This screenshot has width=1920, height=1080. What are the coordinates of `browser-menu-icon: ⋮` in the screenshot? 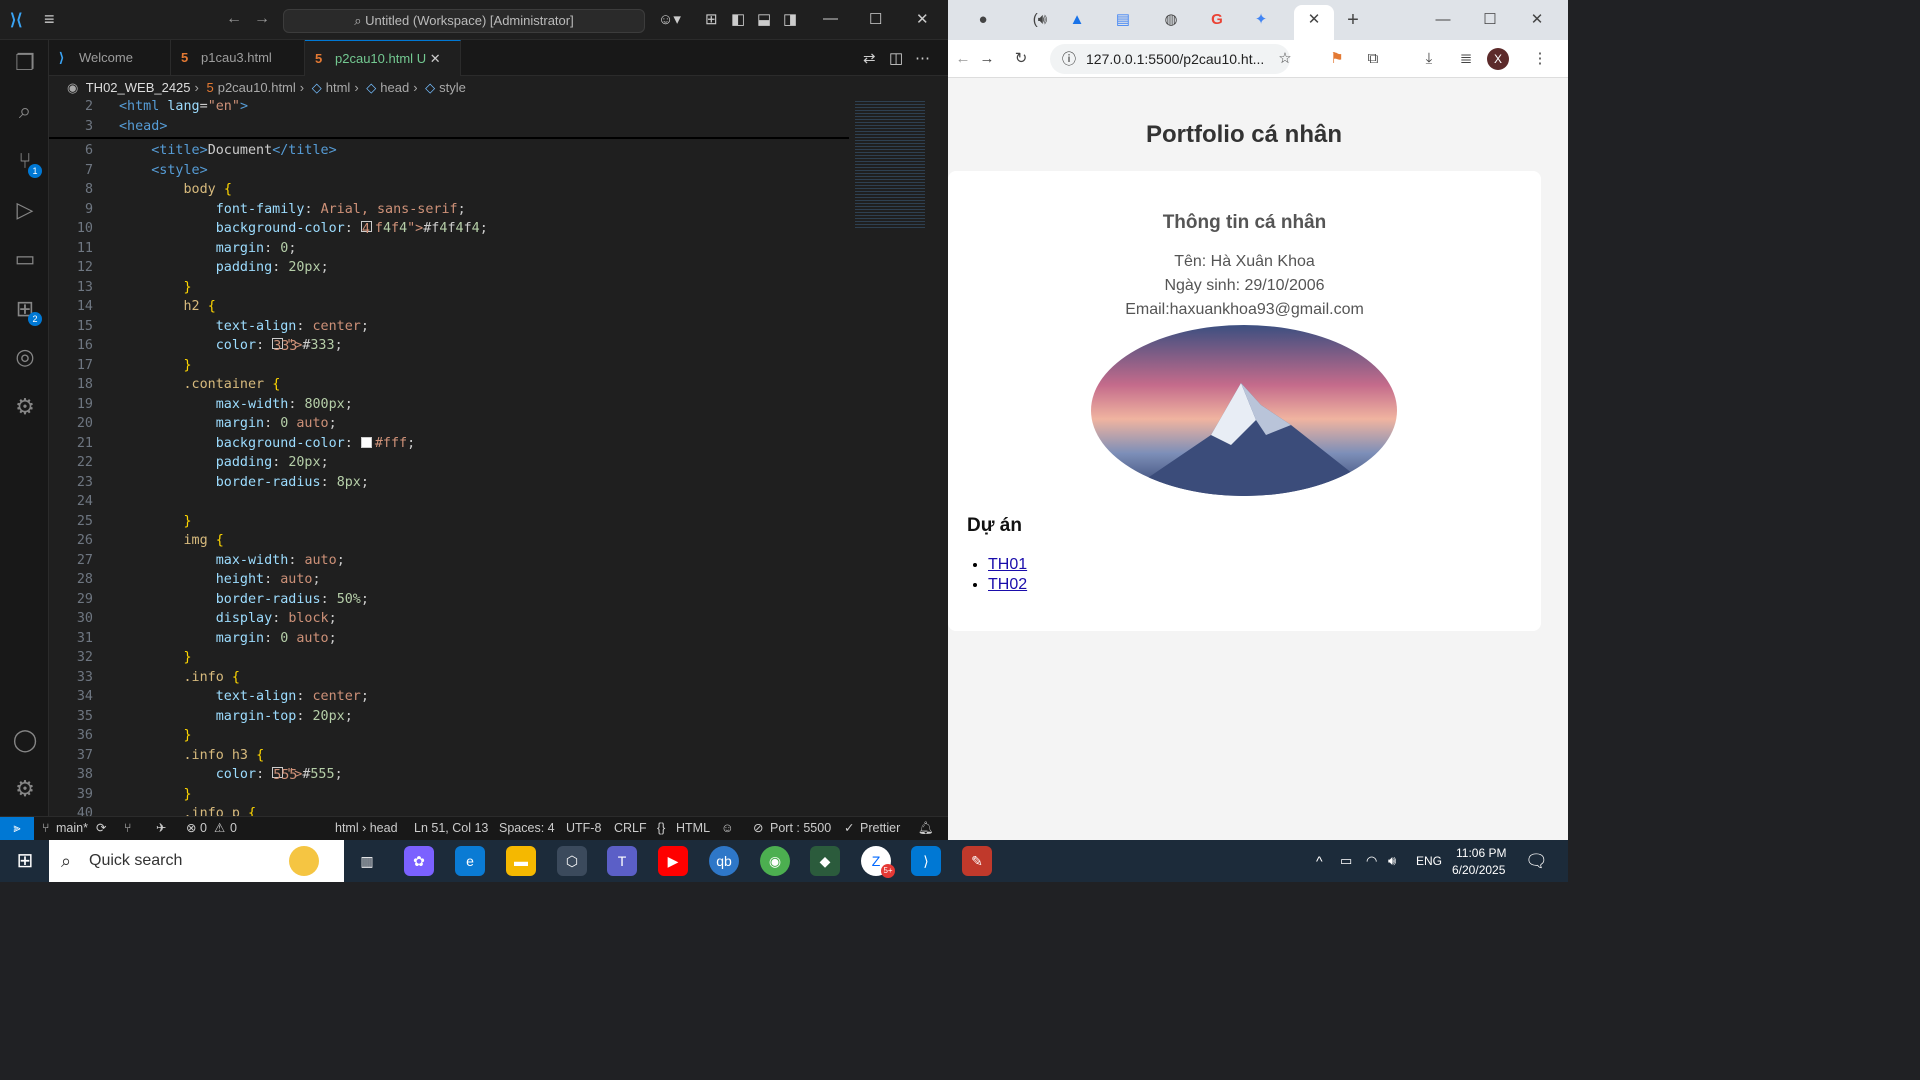 It's located at (1540, 59).